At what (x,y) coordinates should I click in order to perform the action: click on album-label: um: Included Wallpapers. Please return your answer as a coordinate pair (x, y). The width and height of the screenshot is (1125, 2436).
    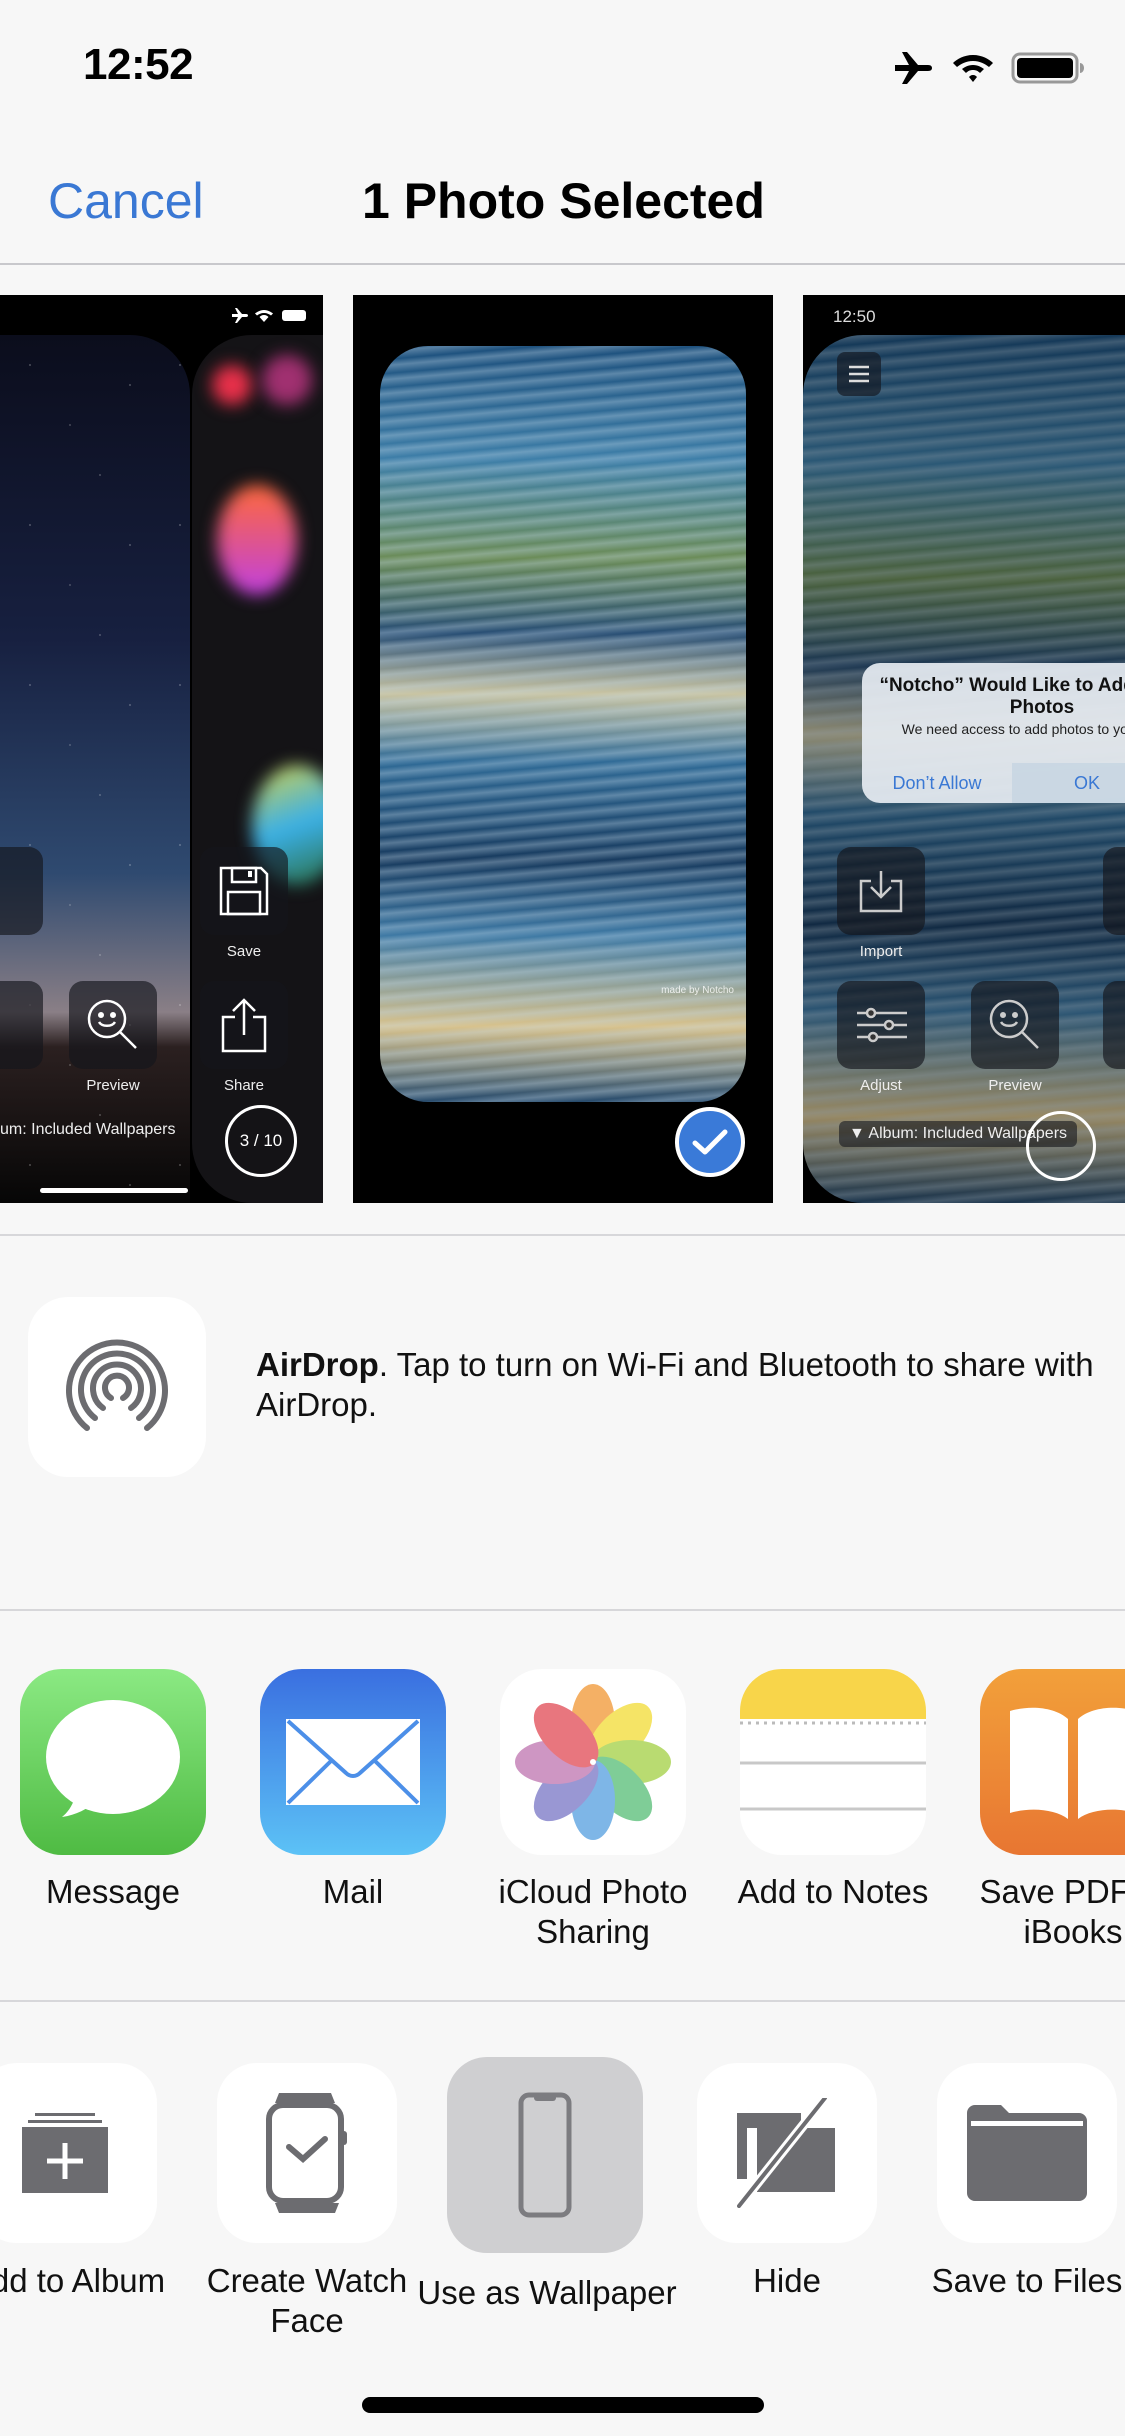
    Looking at the image, I should click on (88, 1129).